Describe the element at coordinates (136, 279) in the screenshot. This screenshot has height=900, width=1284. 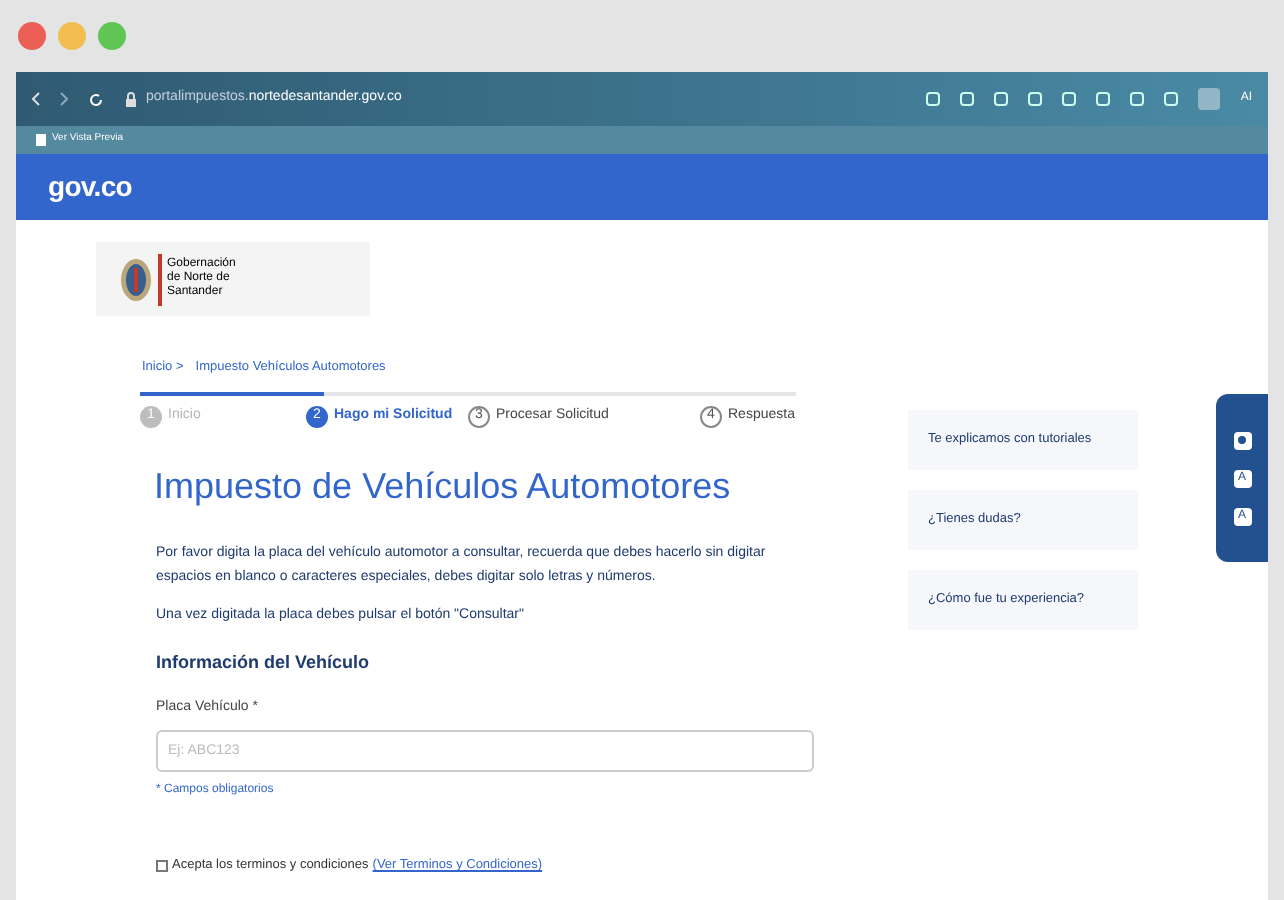
I see `coat-of-arms-icon` at that location.